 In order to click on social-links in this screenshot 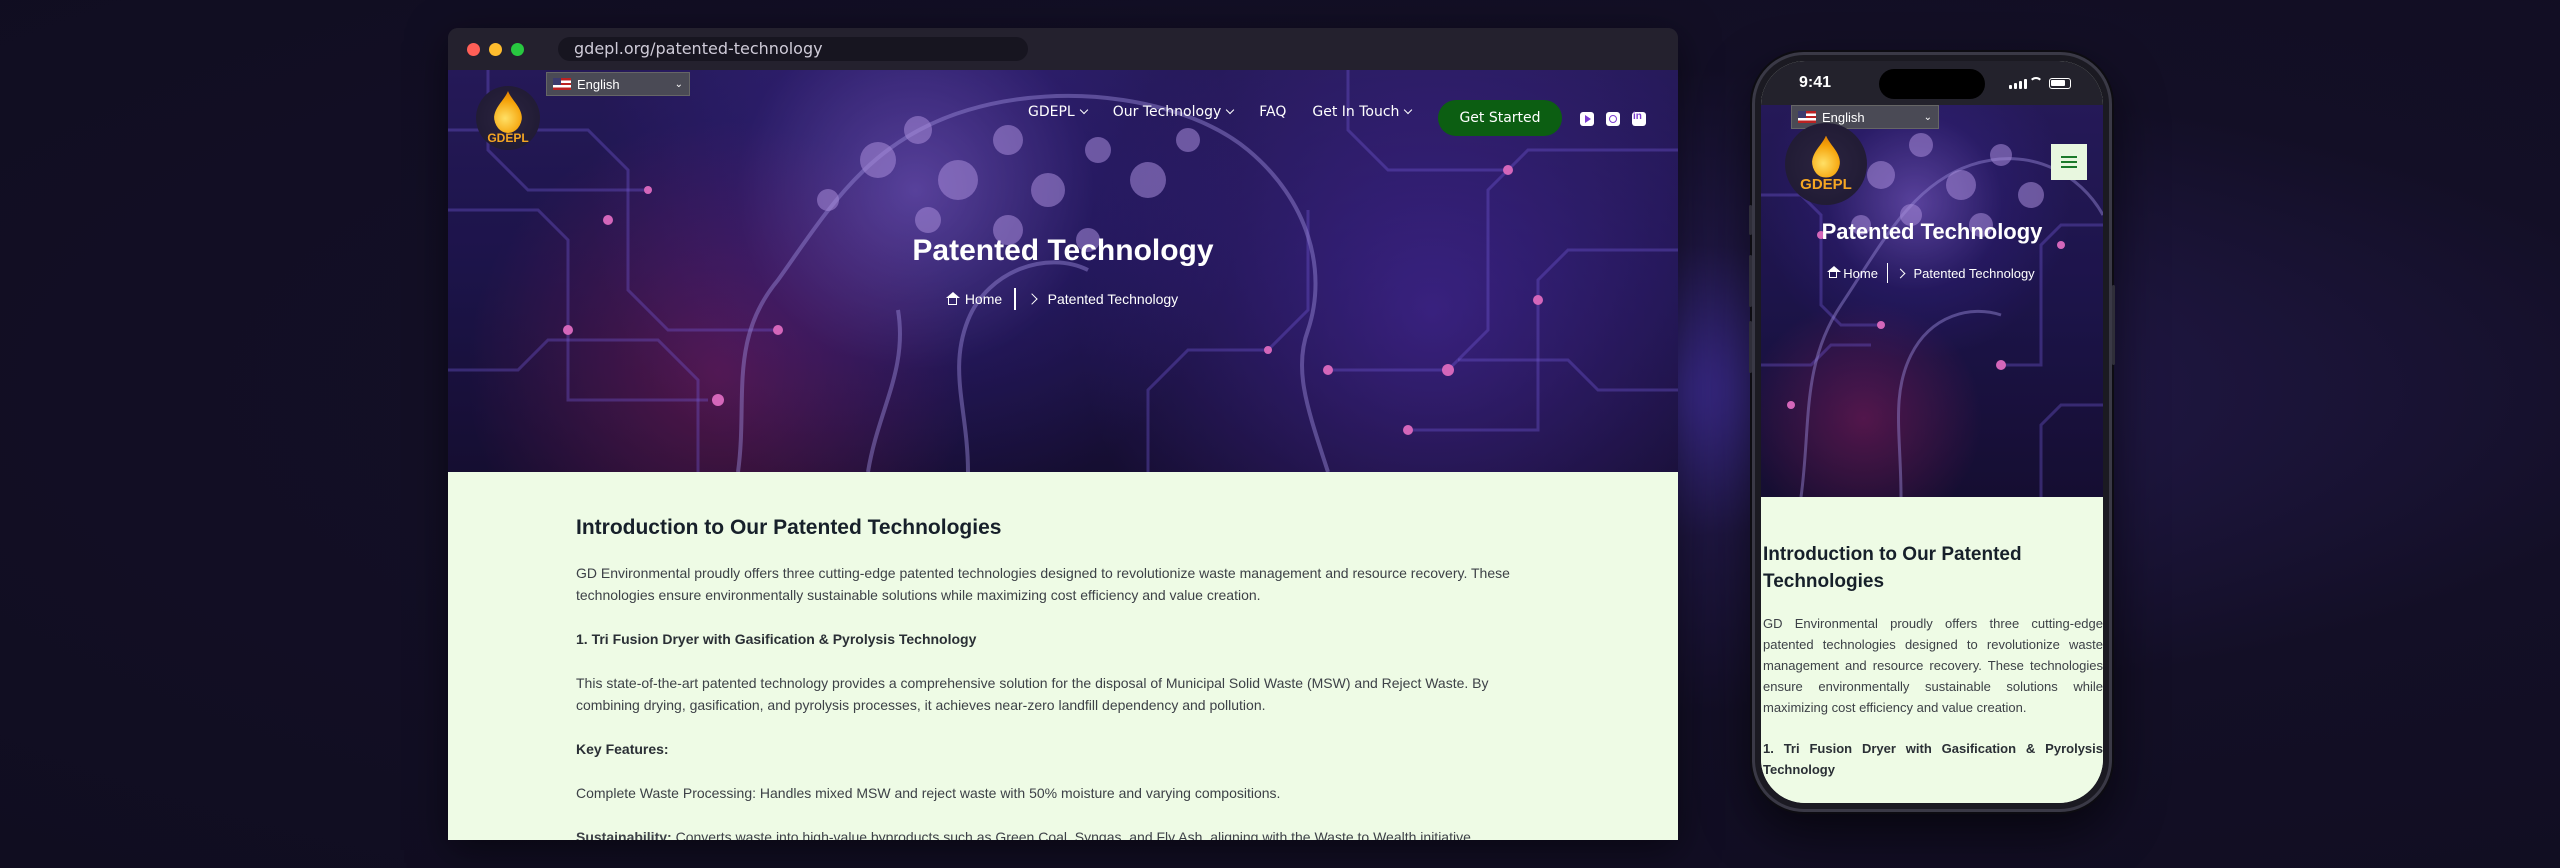, I will do `click(1613, 118)`.